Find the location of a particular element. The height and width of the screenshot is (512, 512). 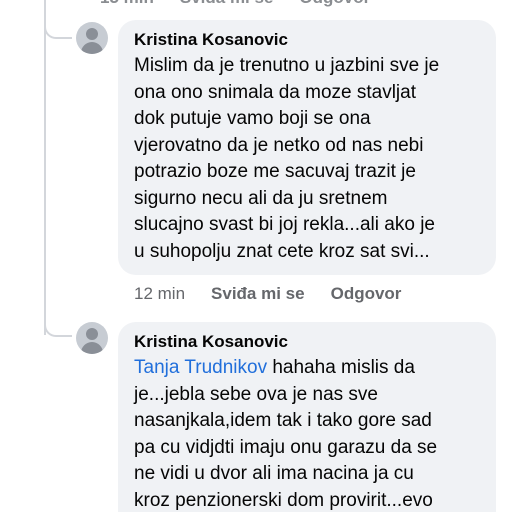

comment-actions: 12 min Sviđa mi se Odgovor is located at coordinates (280, 294).